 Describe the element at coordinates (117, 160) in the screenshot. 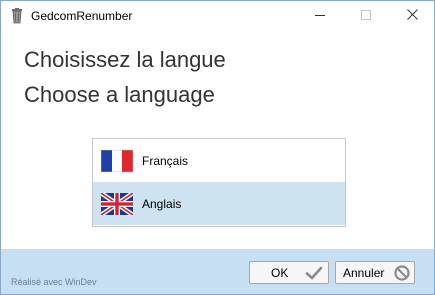

I see `france-flag-icon` at that location.